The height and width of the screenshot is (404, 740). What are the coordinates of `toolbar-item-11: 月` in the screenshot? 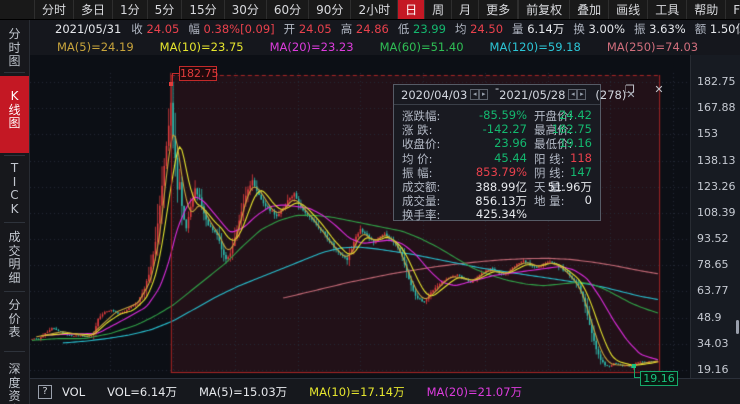 It's located at (464, 9).